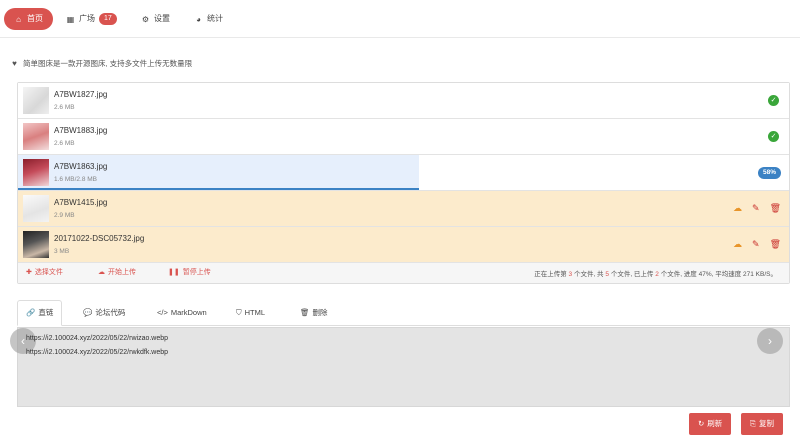 Image resolution: width=800 pixels, height=439 pixels. I want to click on pause-upload-label: 暂停上传, so click(196, 272).